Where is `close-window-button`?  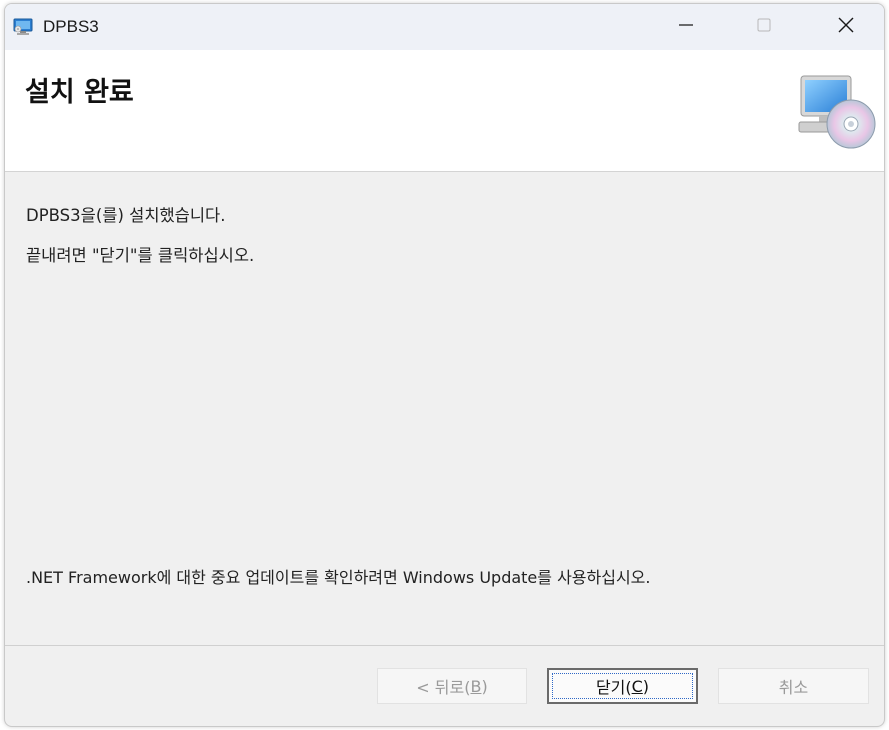
close-window-button is located at coordinates (846, 27).